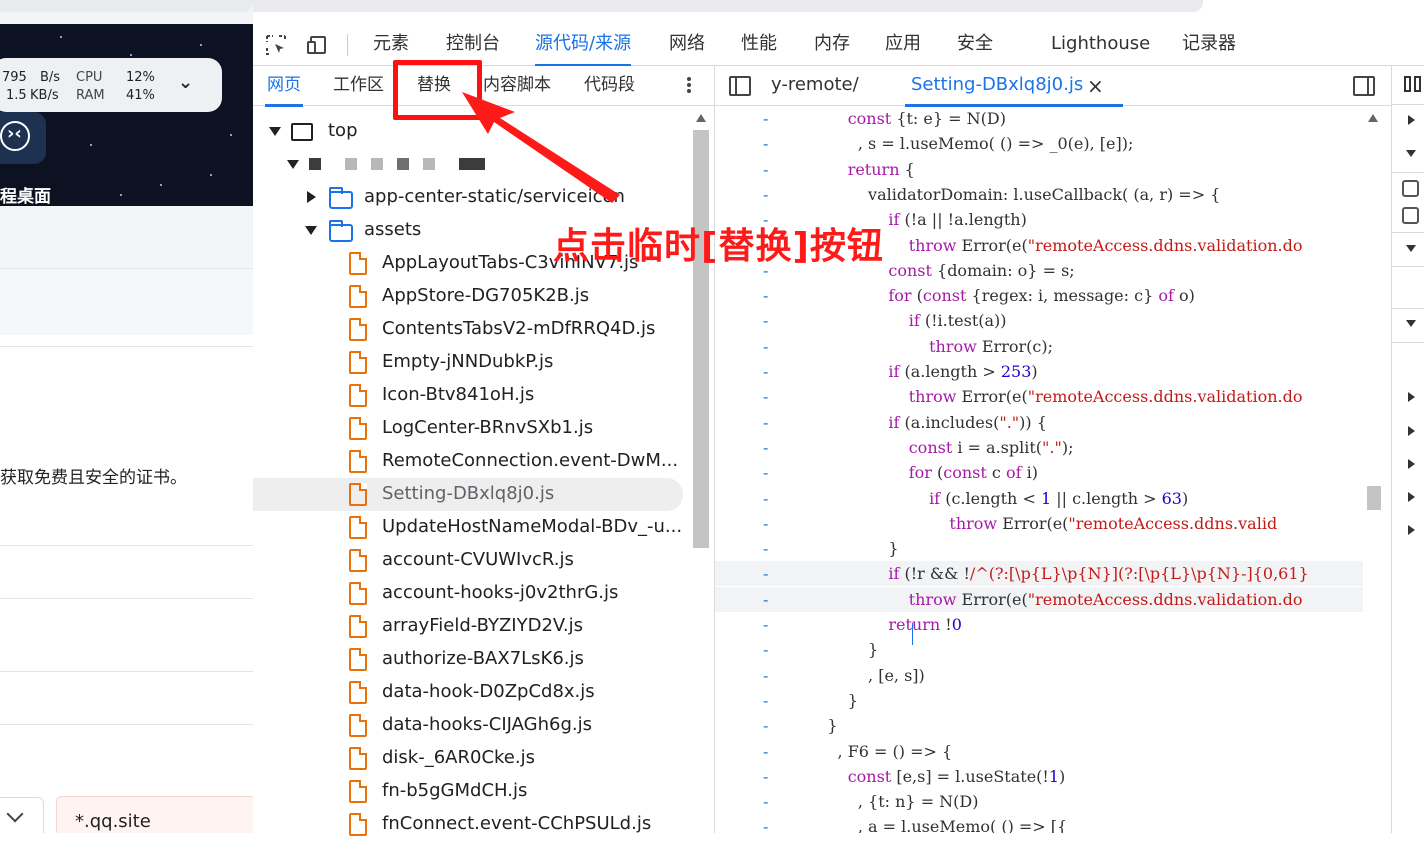  Describe the element at coordinates (1039, 751) in the screenshot. I see `code-line: - , F6 = () => {` at that location.